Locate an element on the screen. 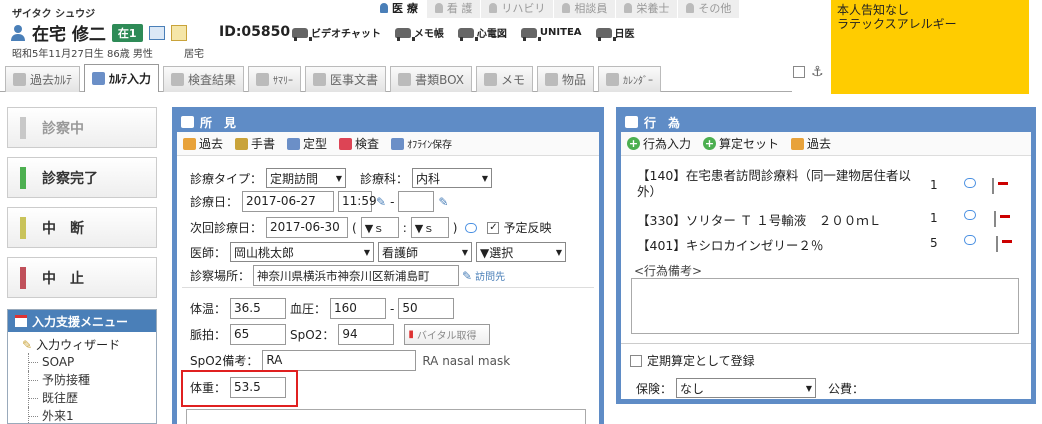 Image resolution: width=1042 pixels, height=424 pixels. header-checkbox is located at coordinates (799, 72).